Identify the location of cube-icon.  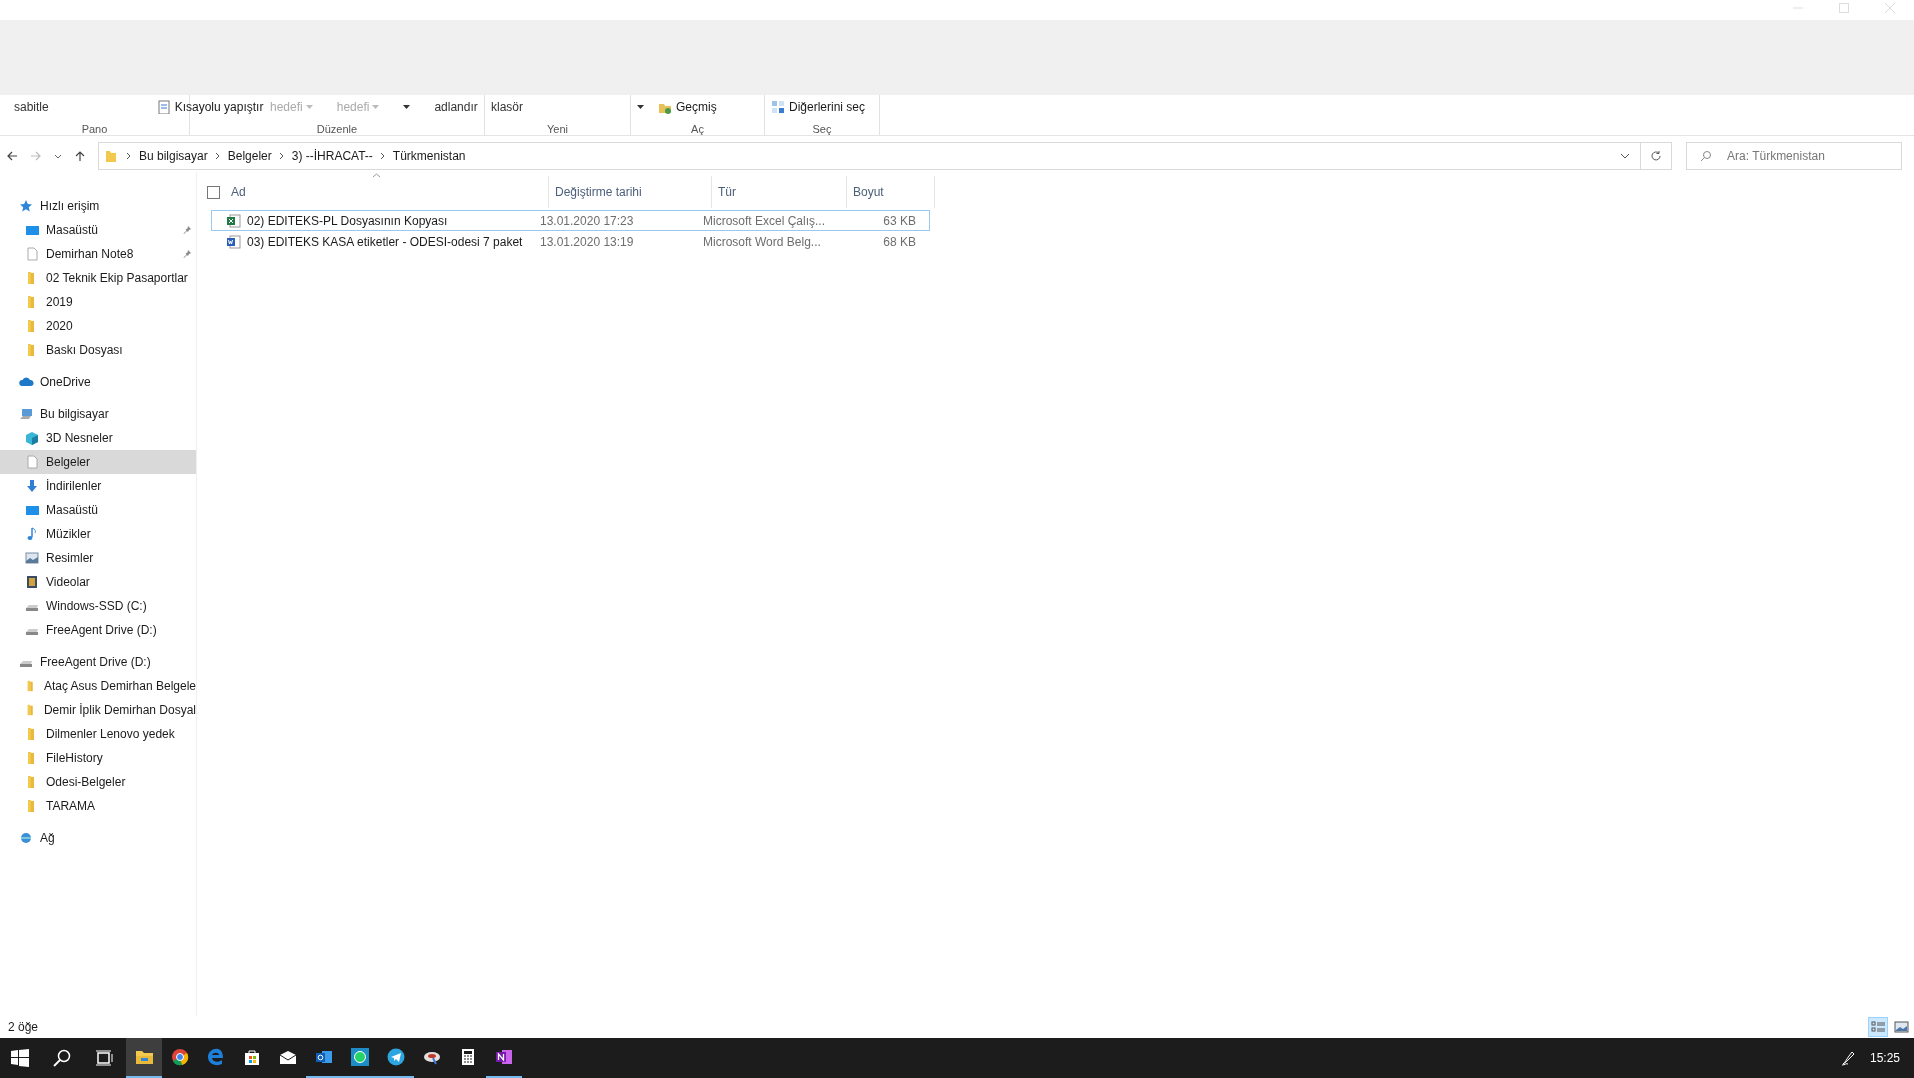
(32, 438).